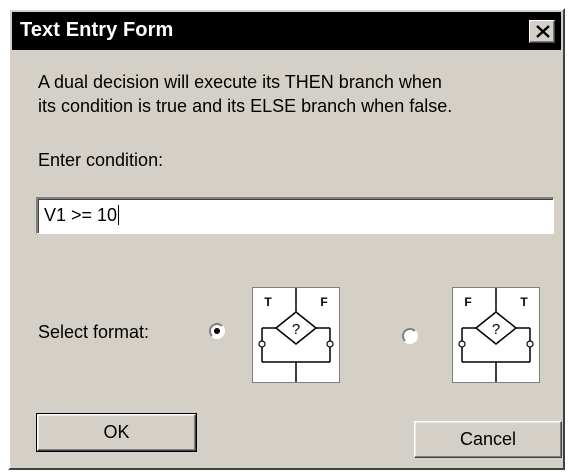 The height and width of the screenshot is (475, 569). Describe the element at coordinates (97, 30) in the screenshot. I see `window-title: Text Entry Form` at that location.